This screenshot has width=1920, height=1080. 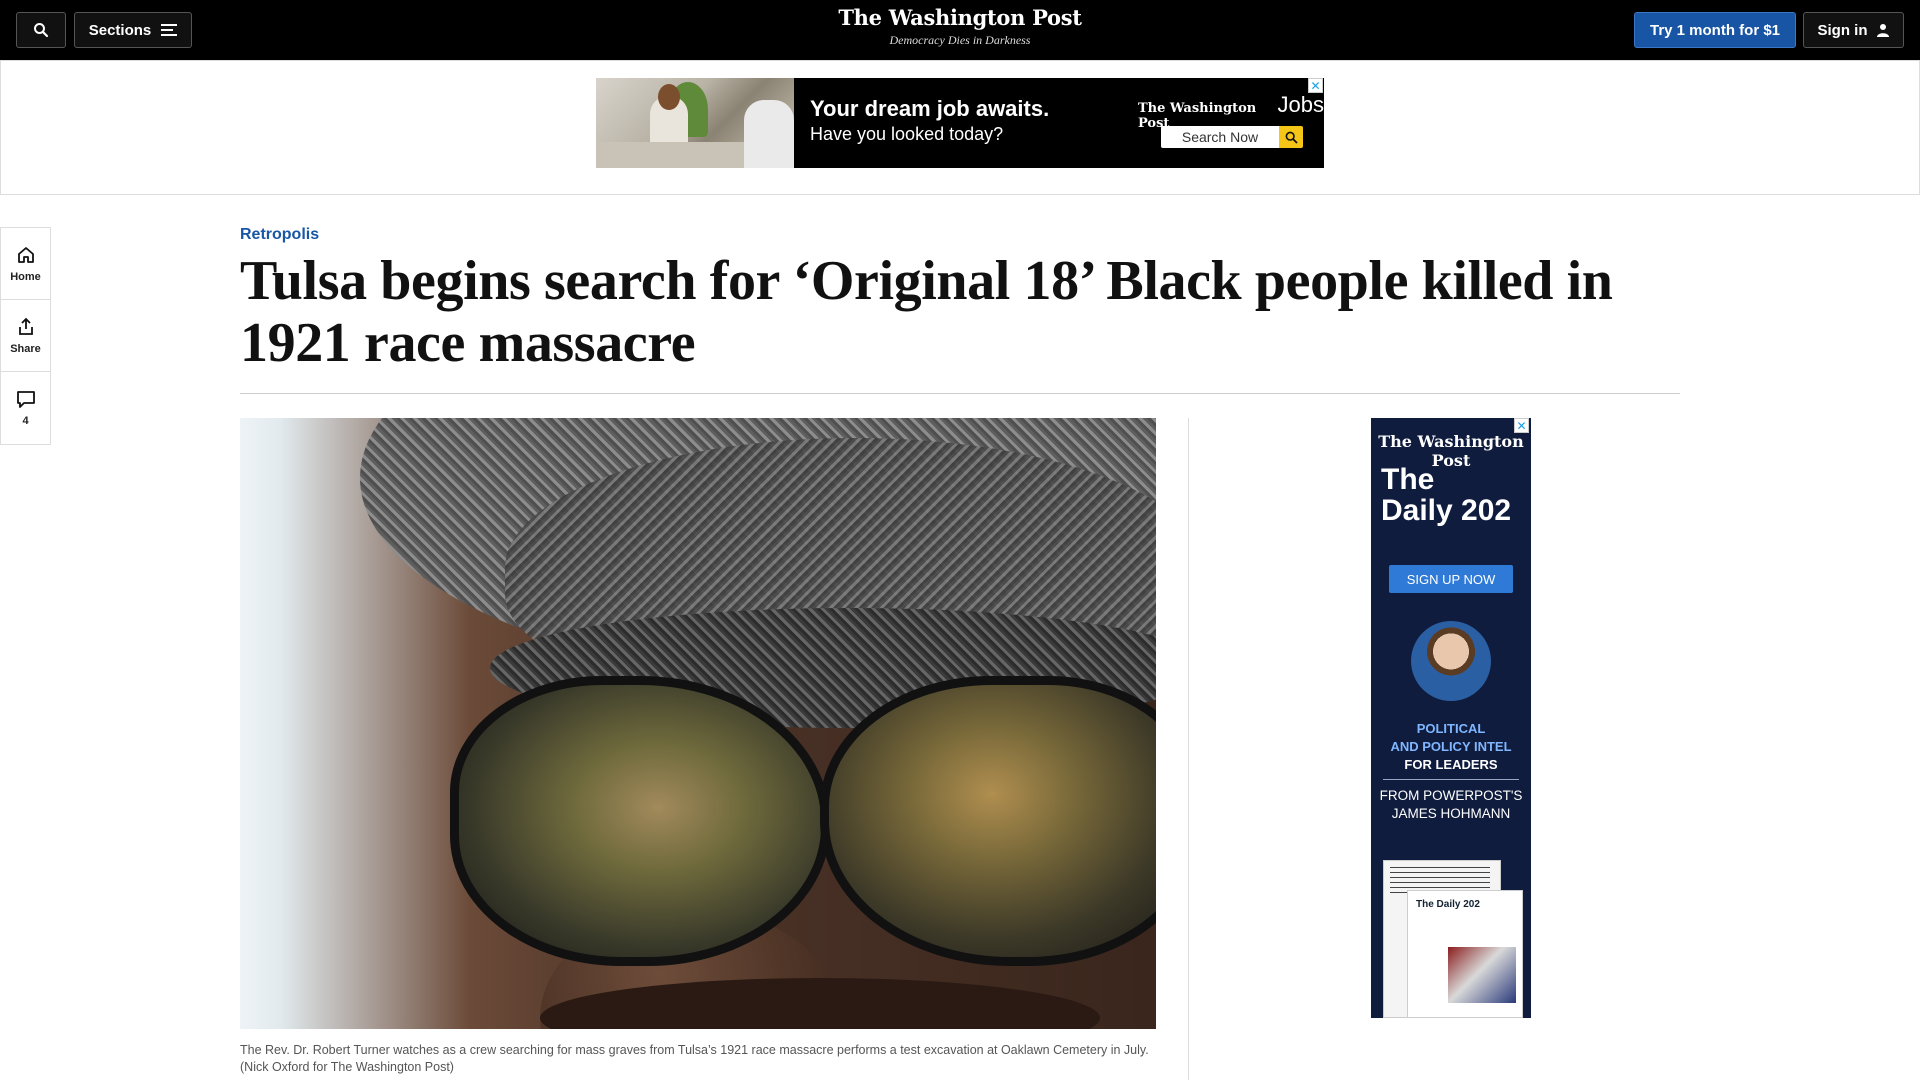 I want to click on comment-count: 4, so click(x=25, y=421).